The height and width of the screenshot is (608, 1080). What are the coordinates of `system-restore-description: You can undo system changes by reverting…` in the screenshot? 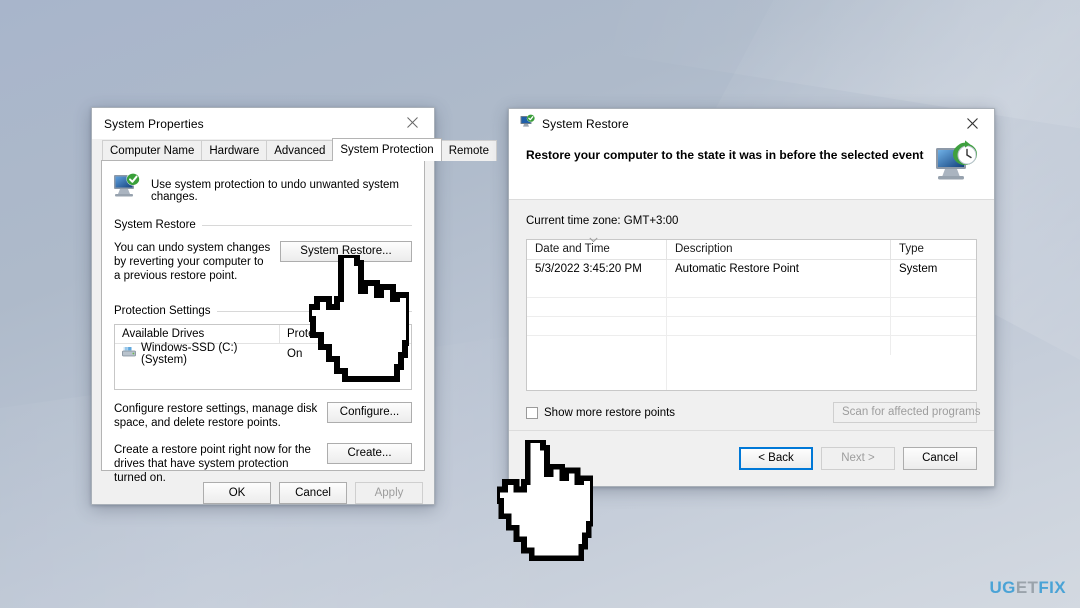 It's located at (192, 262).